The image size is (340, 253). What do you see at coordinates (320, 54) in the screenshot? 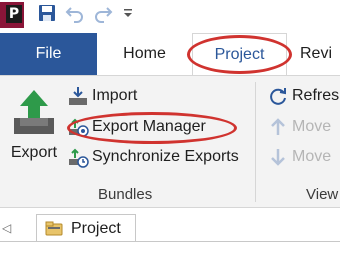
I see `tab-review: Revi` at bounding box center [320, 54].